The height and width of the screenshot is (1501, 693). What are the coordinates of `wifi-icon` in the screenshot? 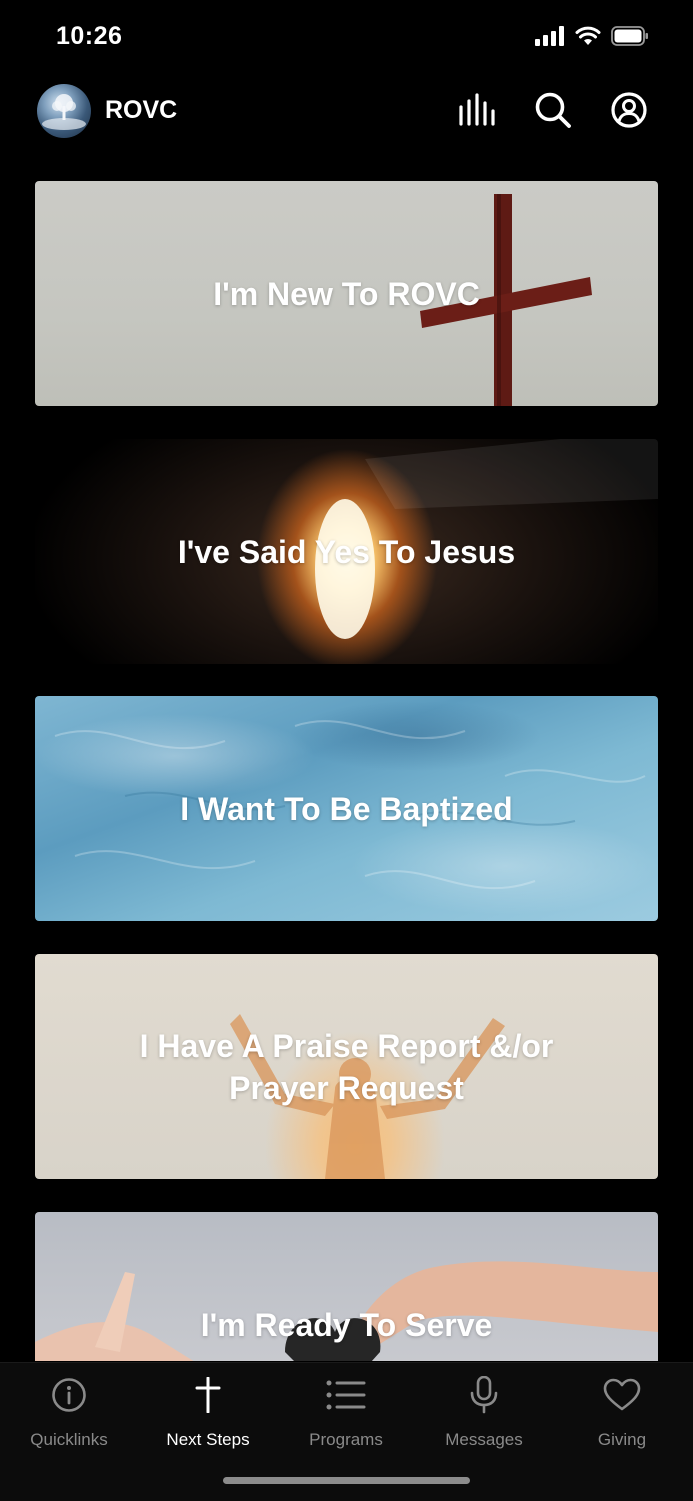 It's located at (588, 36).